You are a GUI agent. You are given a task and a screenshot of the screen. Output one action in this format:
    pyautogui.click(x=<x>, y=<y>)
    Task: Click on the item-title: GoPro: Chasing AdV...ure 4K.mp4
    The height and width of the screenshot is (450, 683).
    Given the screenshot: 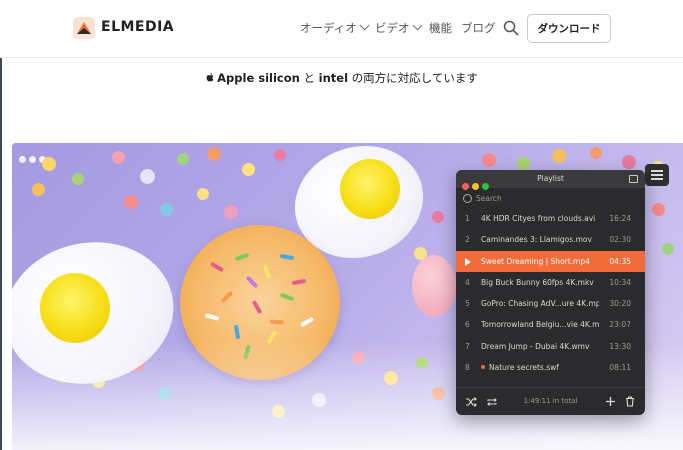 What is the action you would take?
    pyautogui.click(x=540, y=304)
    